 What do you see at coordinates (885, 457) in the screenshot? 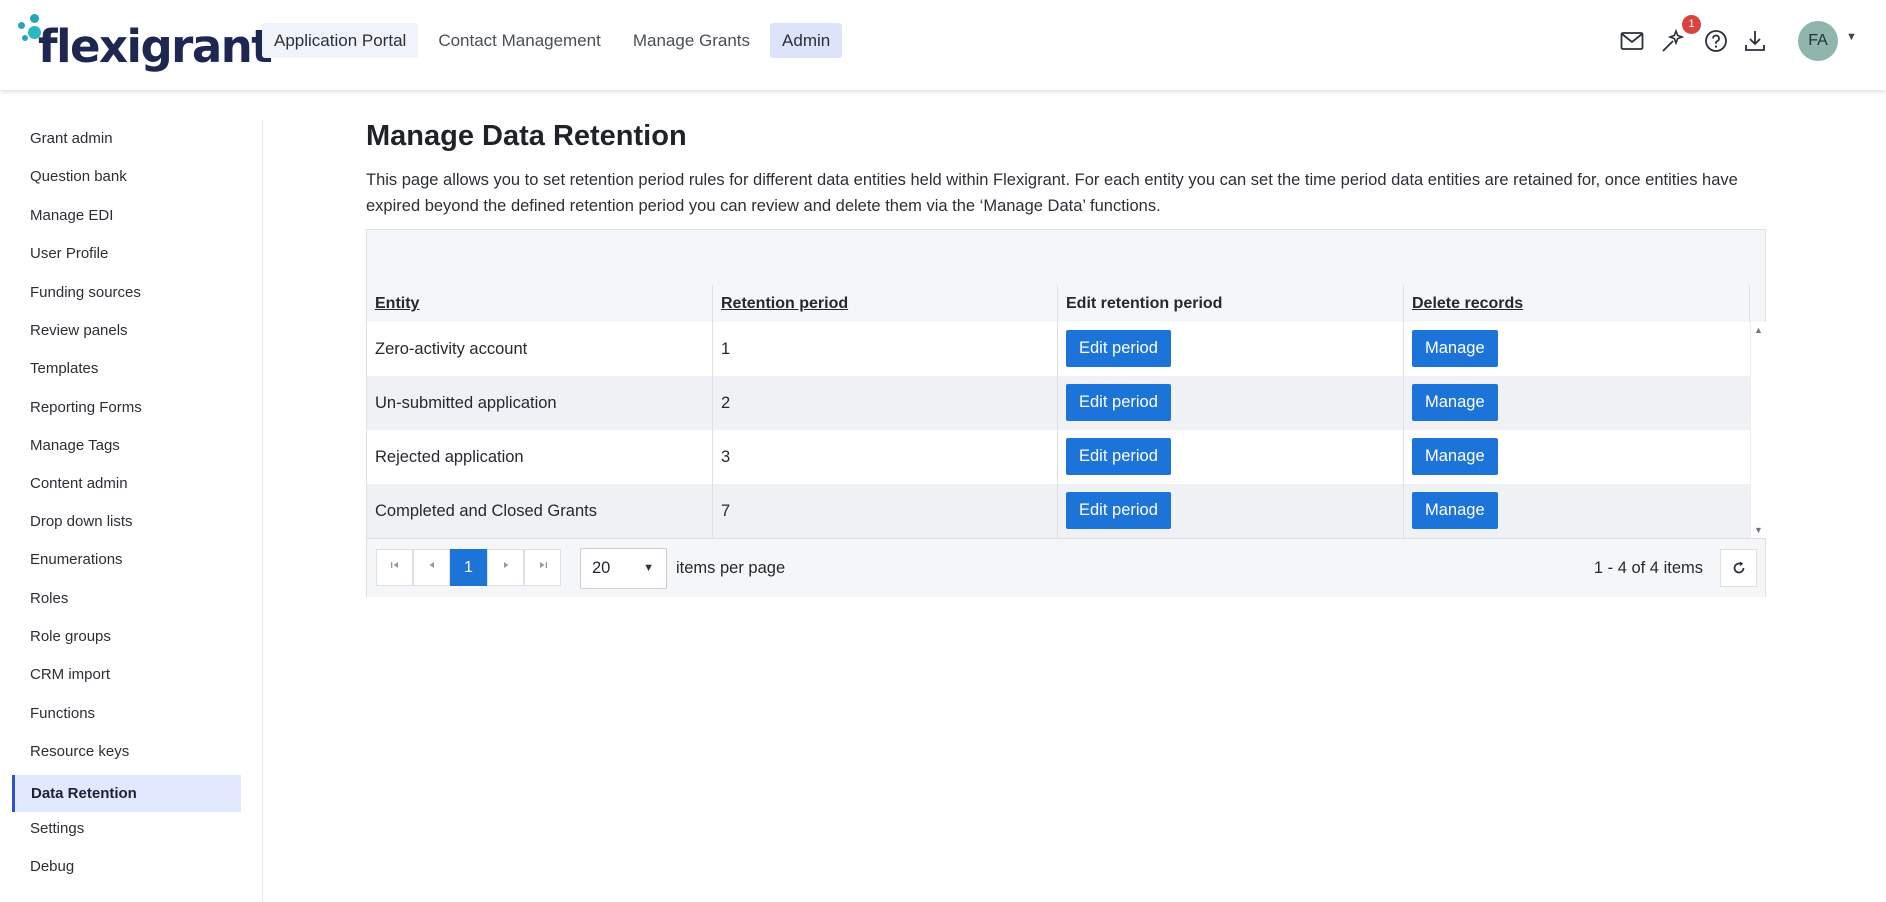
I see `cell-retention-period: 3` at bounding box center [885, 457].